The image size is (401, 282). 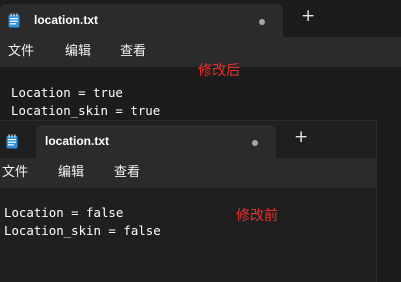 I want to click on code-line-1: Location = false, so click(x=64, y=212).